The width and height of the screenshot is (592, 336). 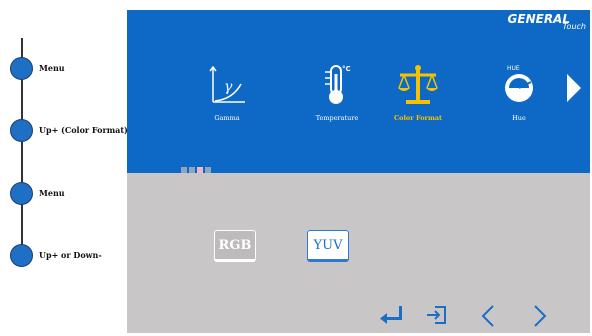 I want to click on step-label: Up+ (Color Format), so click(x=83, y=130).